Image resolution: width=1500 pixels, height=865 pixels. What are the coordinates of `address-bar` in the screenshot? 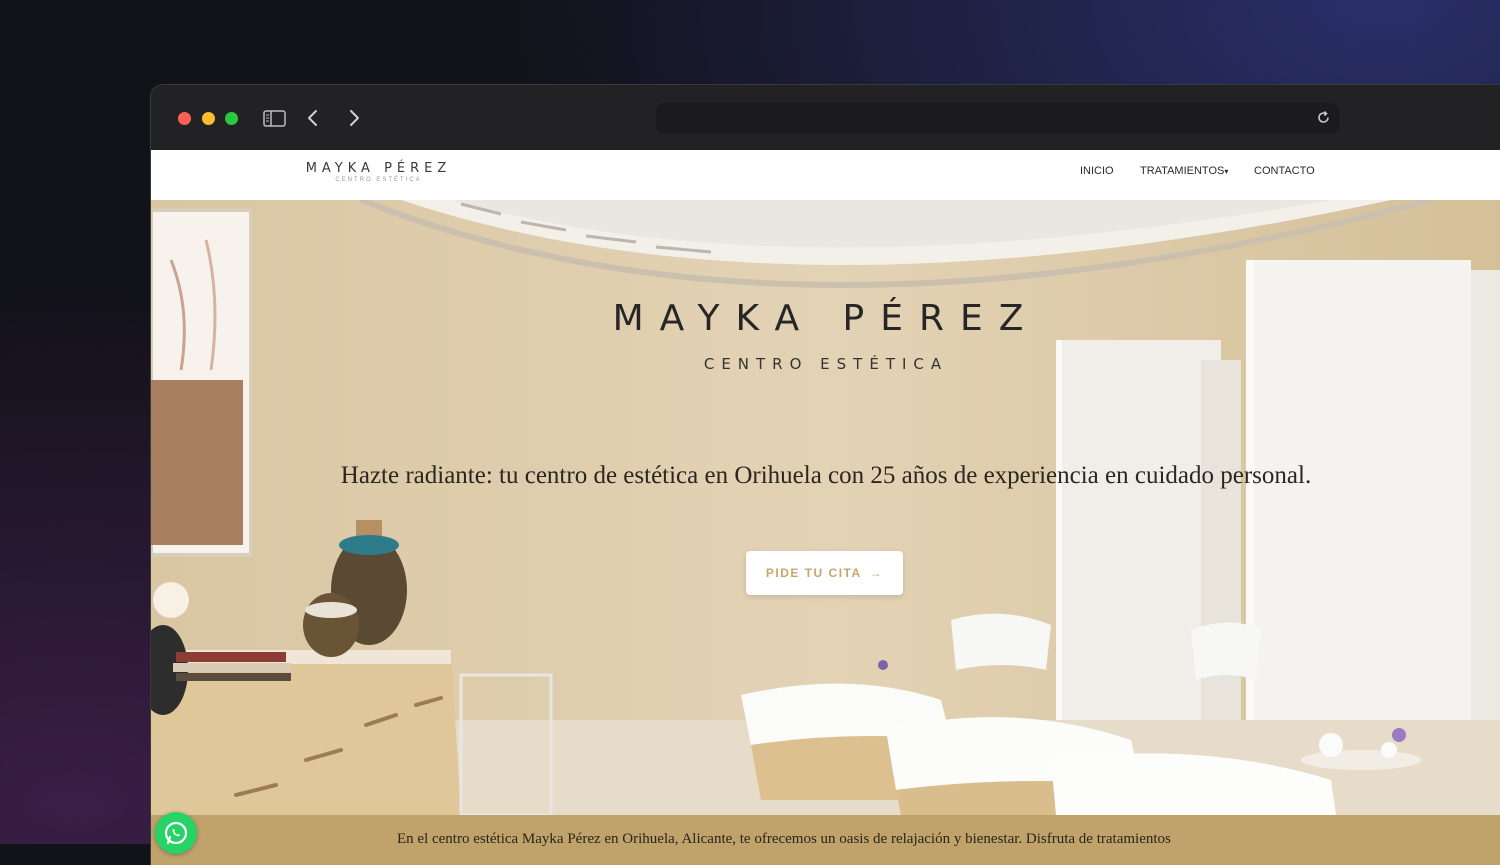 It's located at (997, 118).